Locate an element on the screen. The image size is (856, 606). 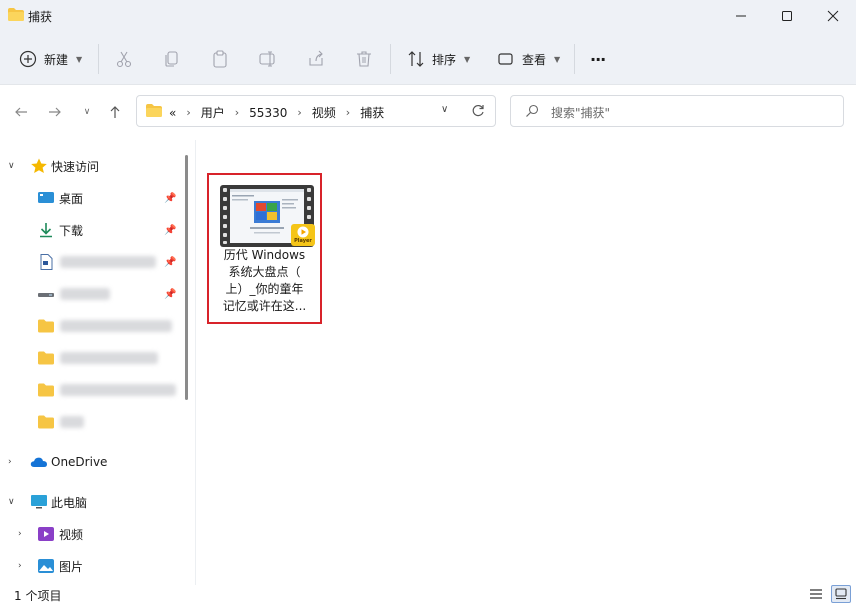
sidebar-item-onedrive: › OneDrive is located at coordinates (90, 462).